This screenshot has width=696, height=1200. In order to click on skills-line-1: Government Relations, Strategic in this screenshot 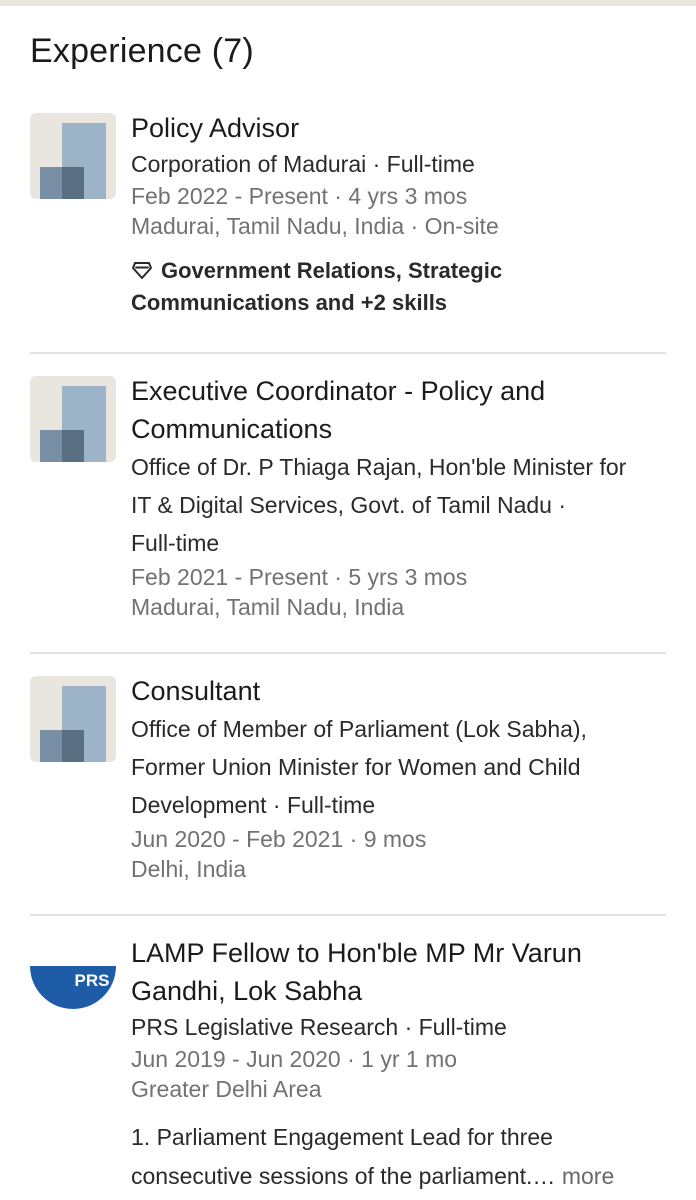, I will do `click(332, 270)`.